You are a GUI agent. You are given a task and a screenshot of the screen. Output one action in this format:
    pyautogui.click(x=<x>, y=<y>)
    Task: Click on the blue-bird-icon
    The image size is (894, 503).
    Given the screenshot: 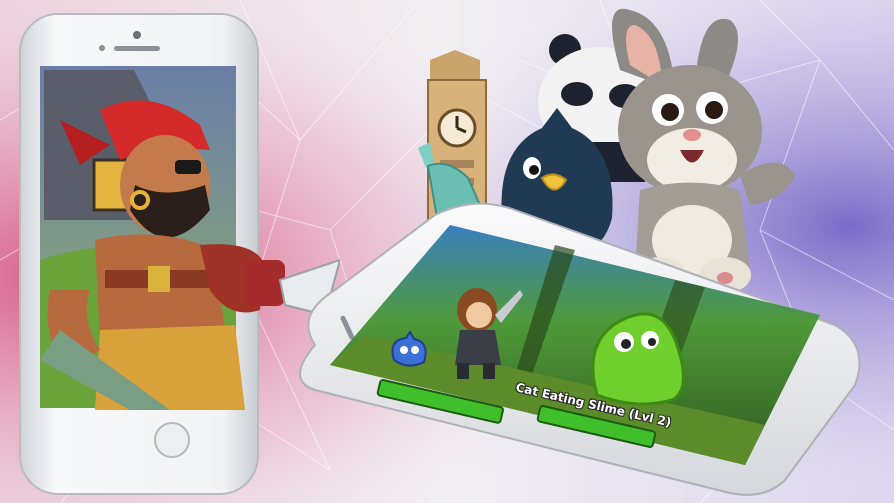 What is the action you would take?
    pyautogui.click(x=409, y=348)
    